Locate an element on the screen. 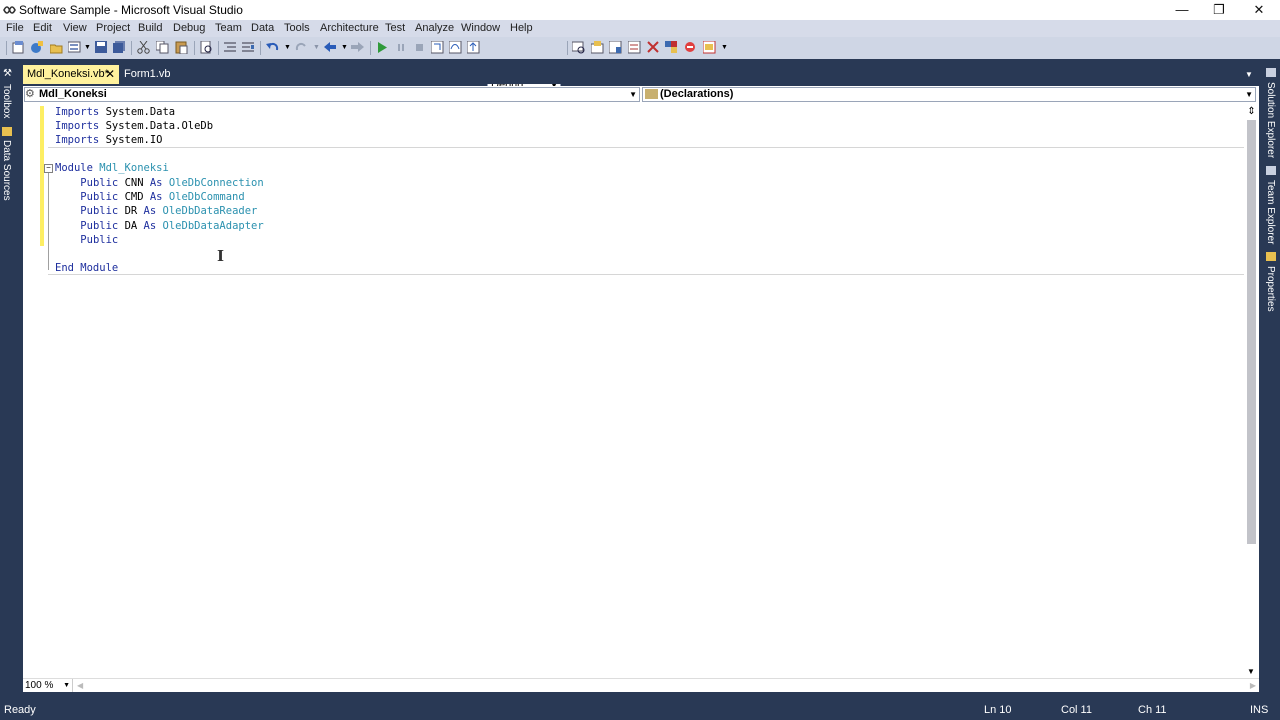 The image size is (1280, 720). menu-tools: Tools is located at coordinates (297, 28).